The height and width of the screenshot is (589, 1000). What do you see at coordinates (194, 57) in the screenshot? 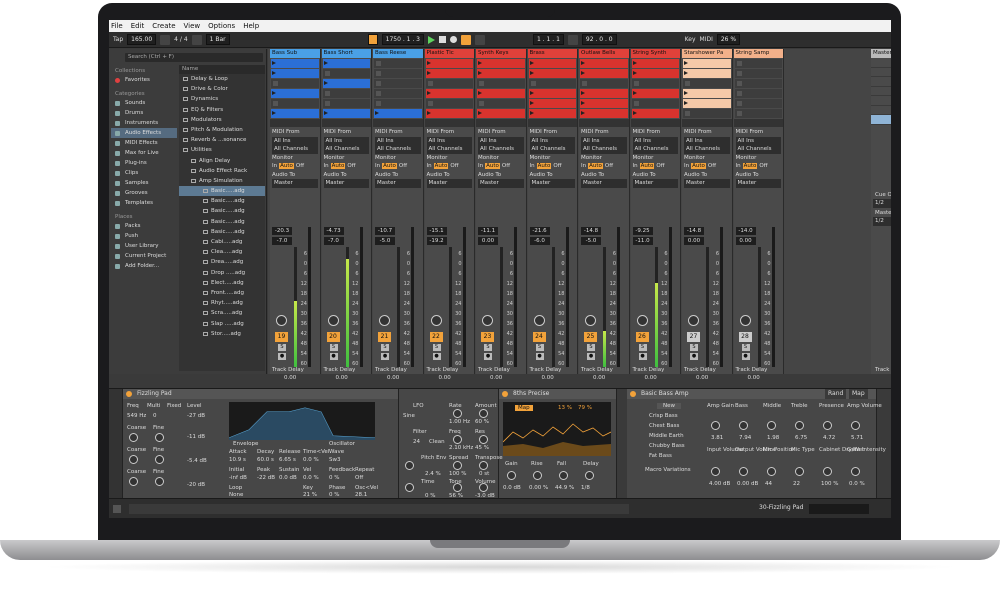
I see `browser-search-input: Search (Ctrl + F)` at bounding box center [194, 57].